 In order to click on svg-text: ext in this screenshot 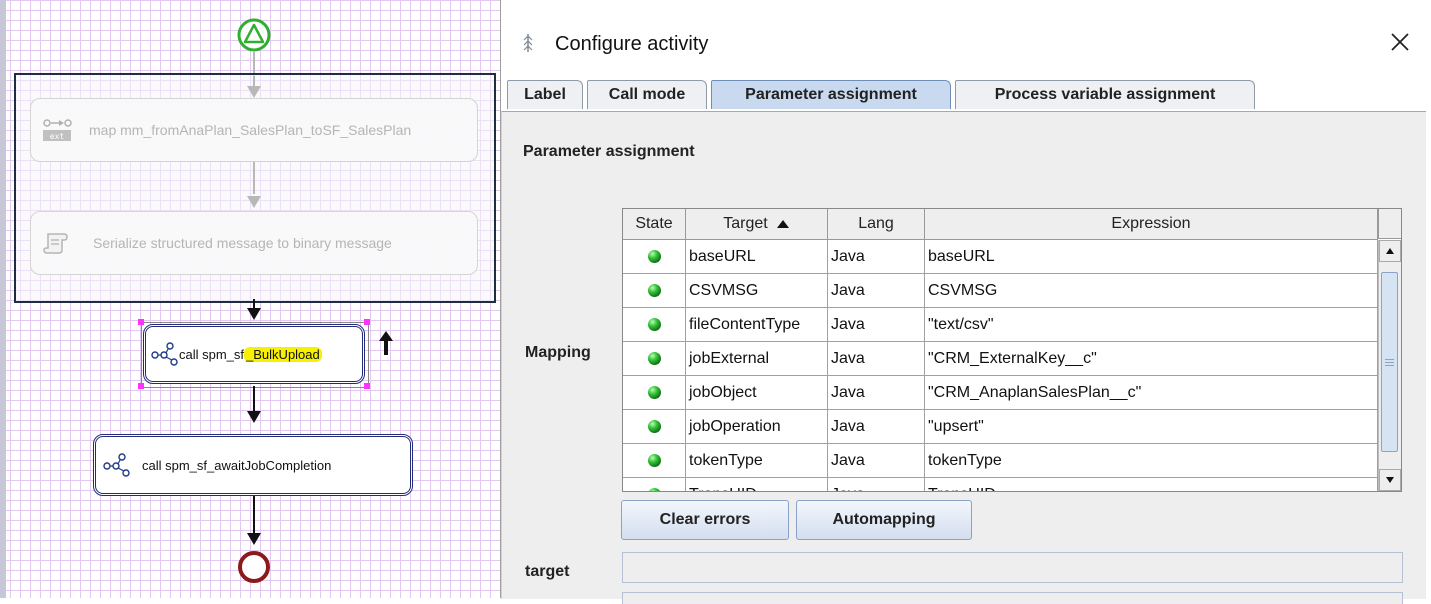, I will do `click(57, 136)`.